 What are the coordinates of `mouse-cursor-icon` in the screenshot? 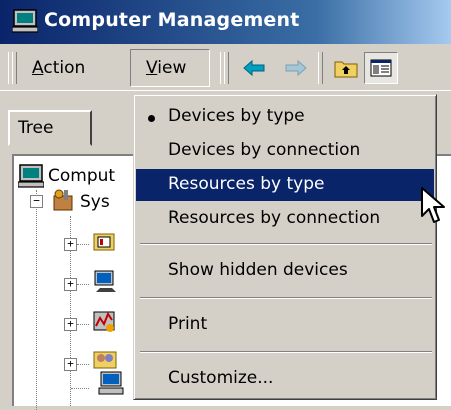 It's located at (433, 205).